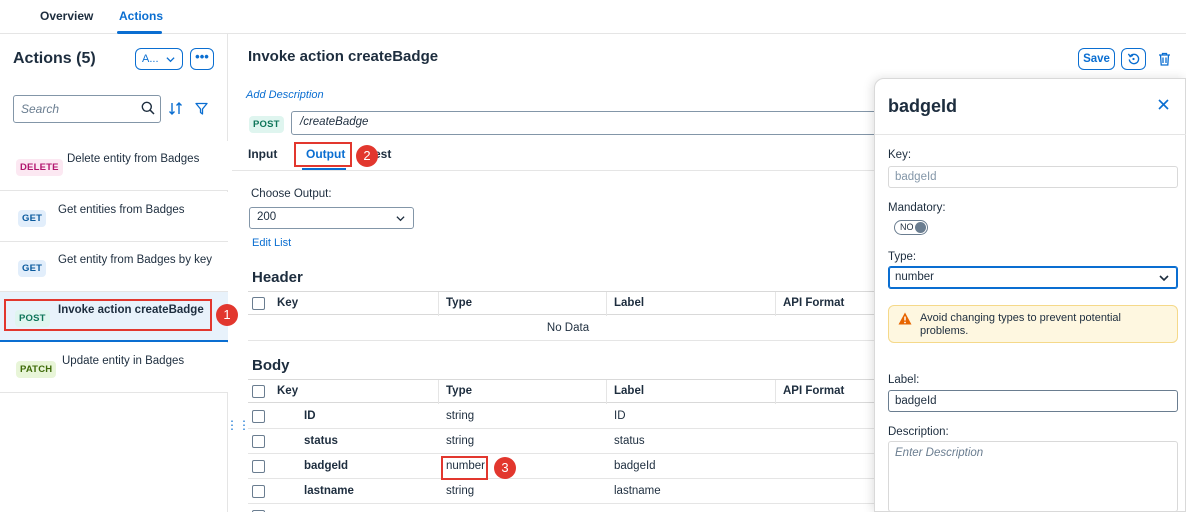  I want to click on no-data-row: No Data, so click(568, 328).